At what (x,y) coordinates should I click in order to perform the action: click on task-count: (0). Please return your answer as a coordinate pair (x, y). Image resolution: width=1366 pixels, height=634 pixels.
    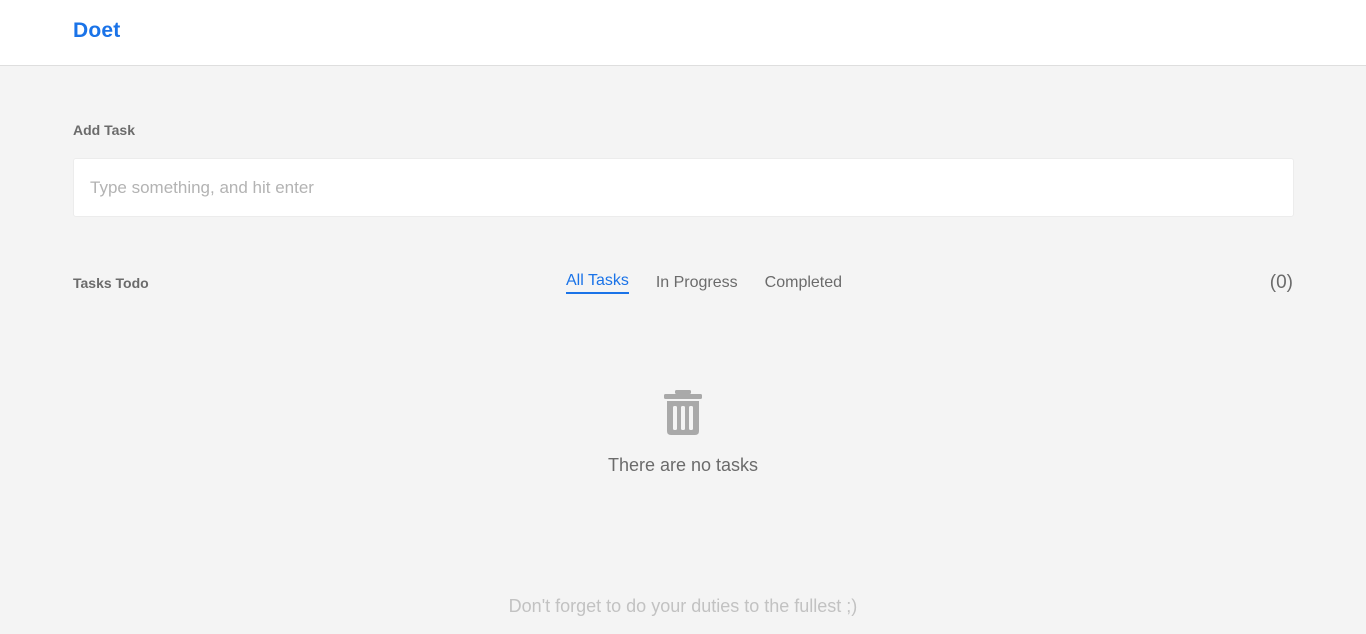
    Looking at the image, I should click on (1281, 282).